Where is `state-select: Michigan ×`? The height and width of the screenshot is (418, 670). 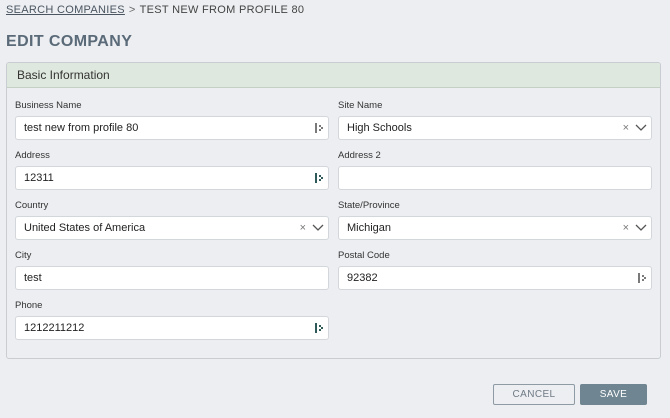
state-select: Michigan × is located at coordinates (495, 228).